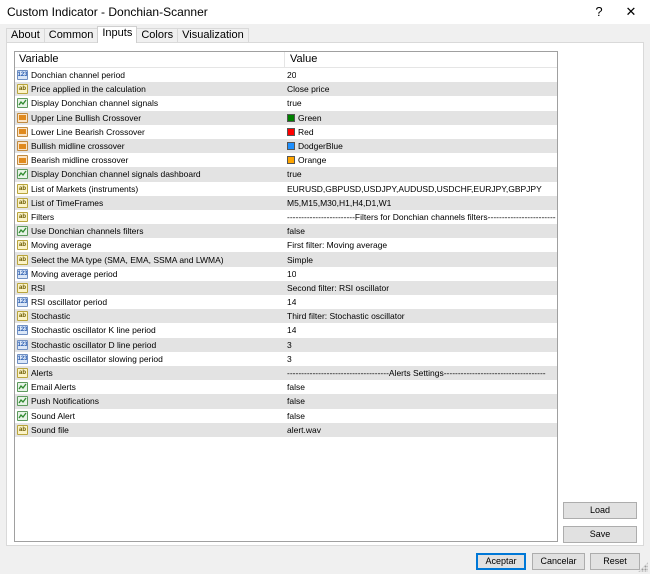 This screenshot has width=650, height=574. What do you see at coordinates (150, 117) in the screenshot?
I see `variable-cell: Upper Line Bullish Crossover` at bounding box center [150, 117].